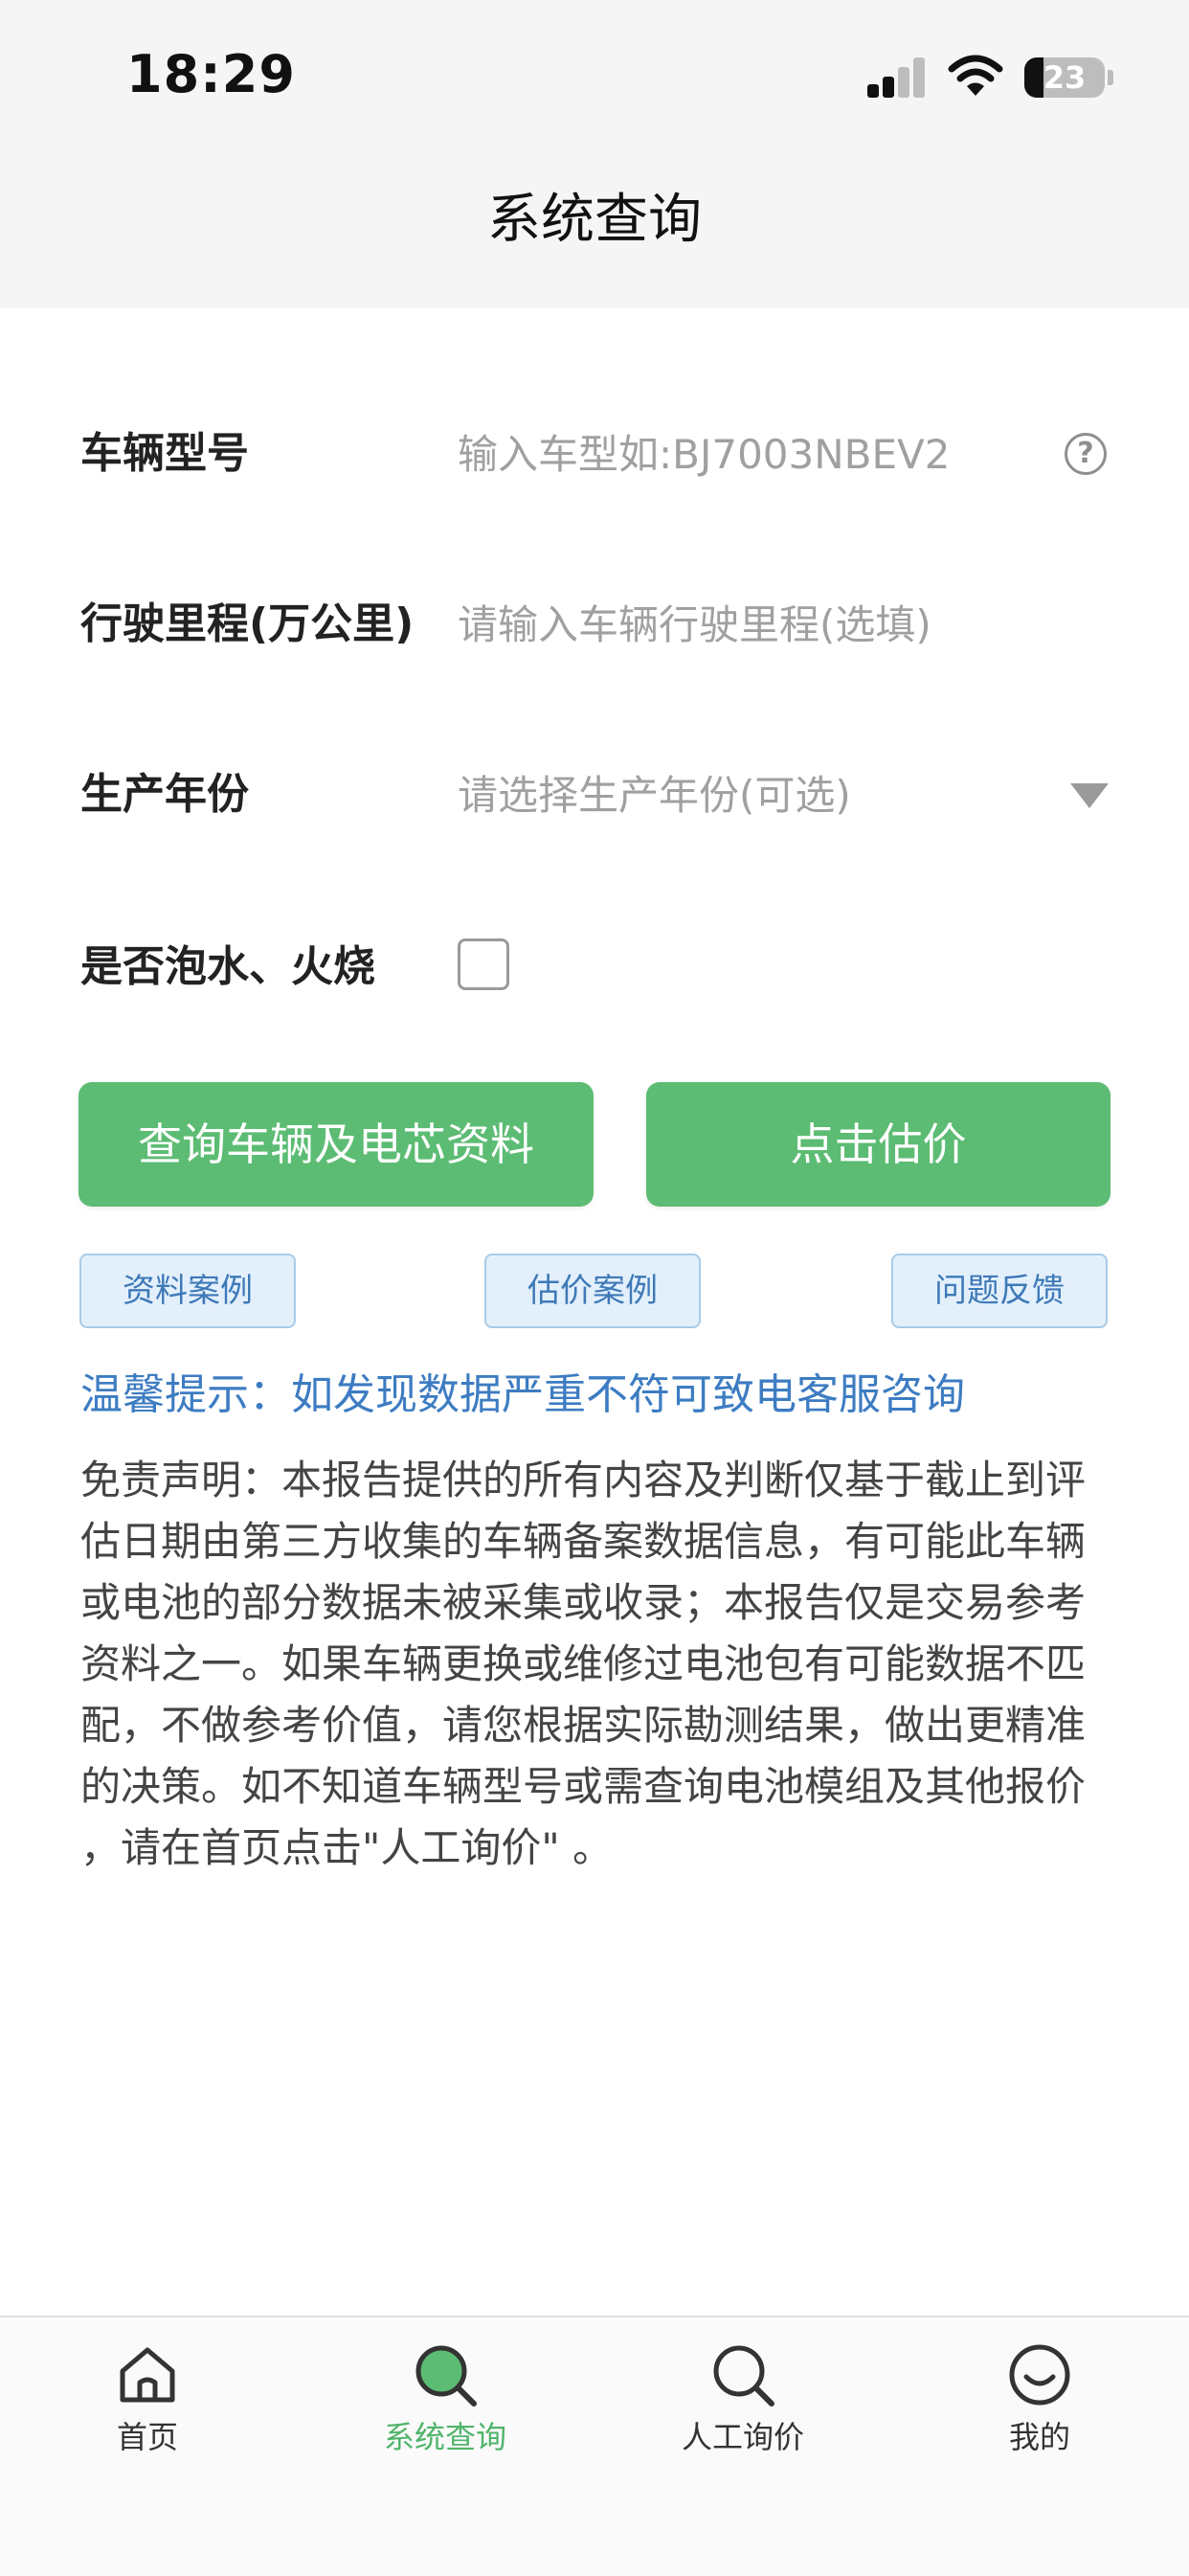  What do you see at coordinates (147, 2437) in the screenshot?
I see `tab-label: 首页` at bounding box center [147, 2437].